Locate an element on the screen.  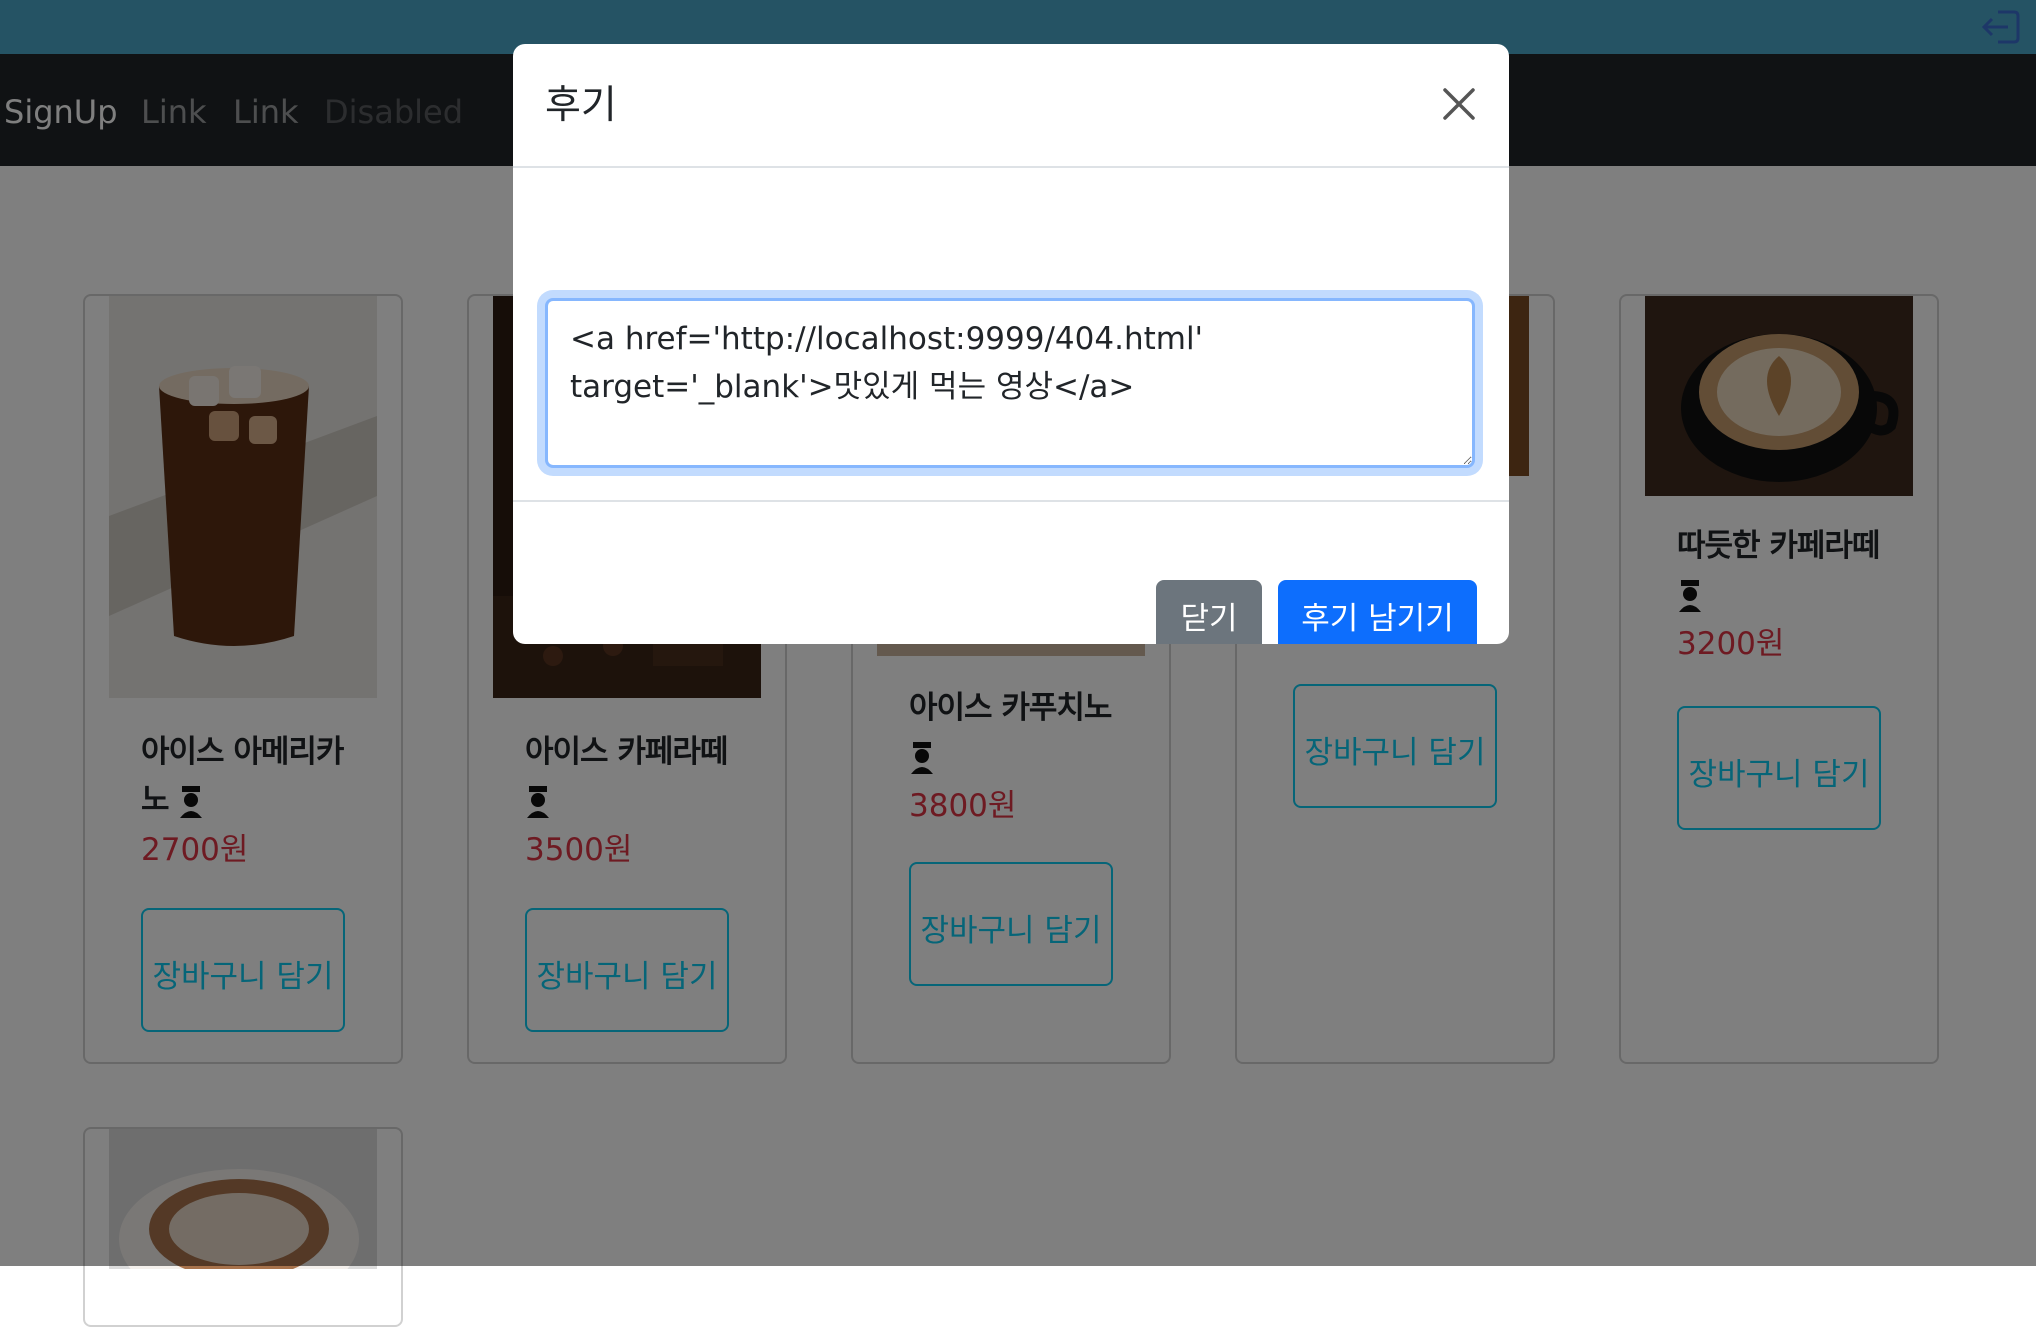
close-button: 닫기 is located at coordinates (1209, 612).